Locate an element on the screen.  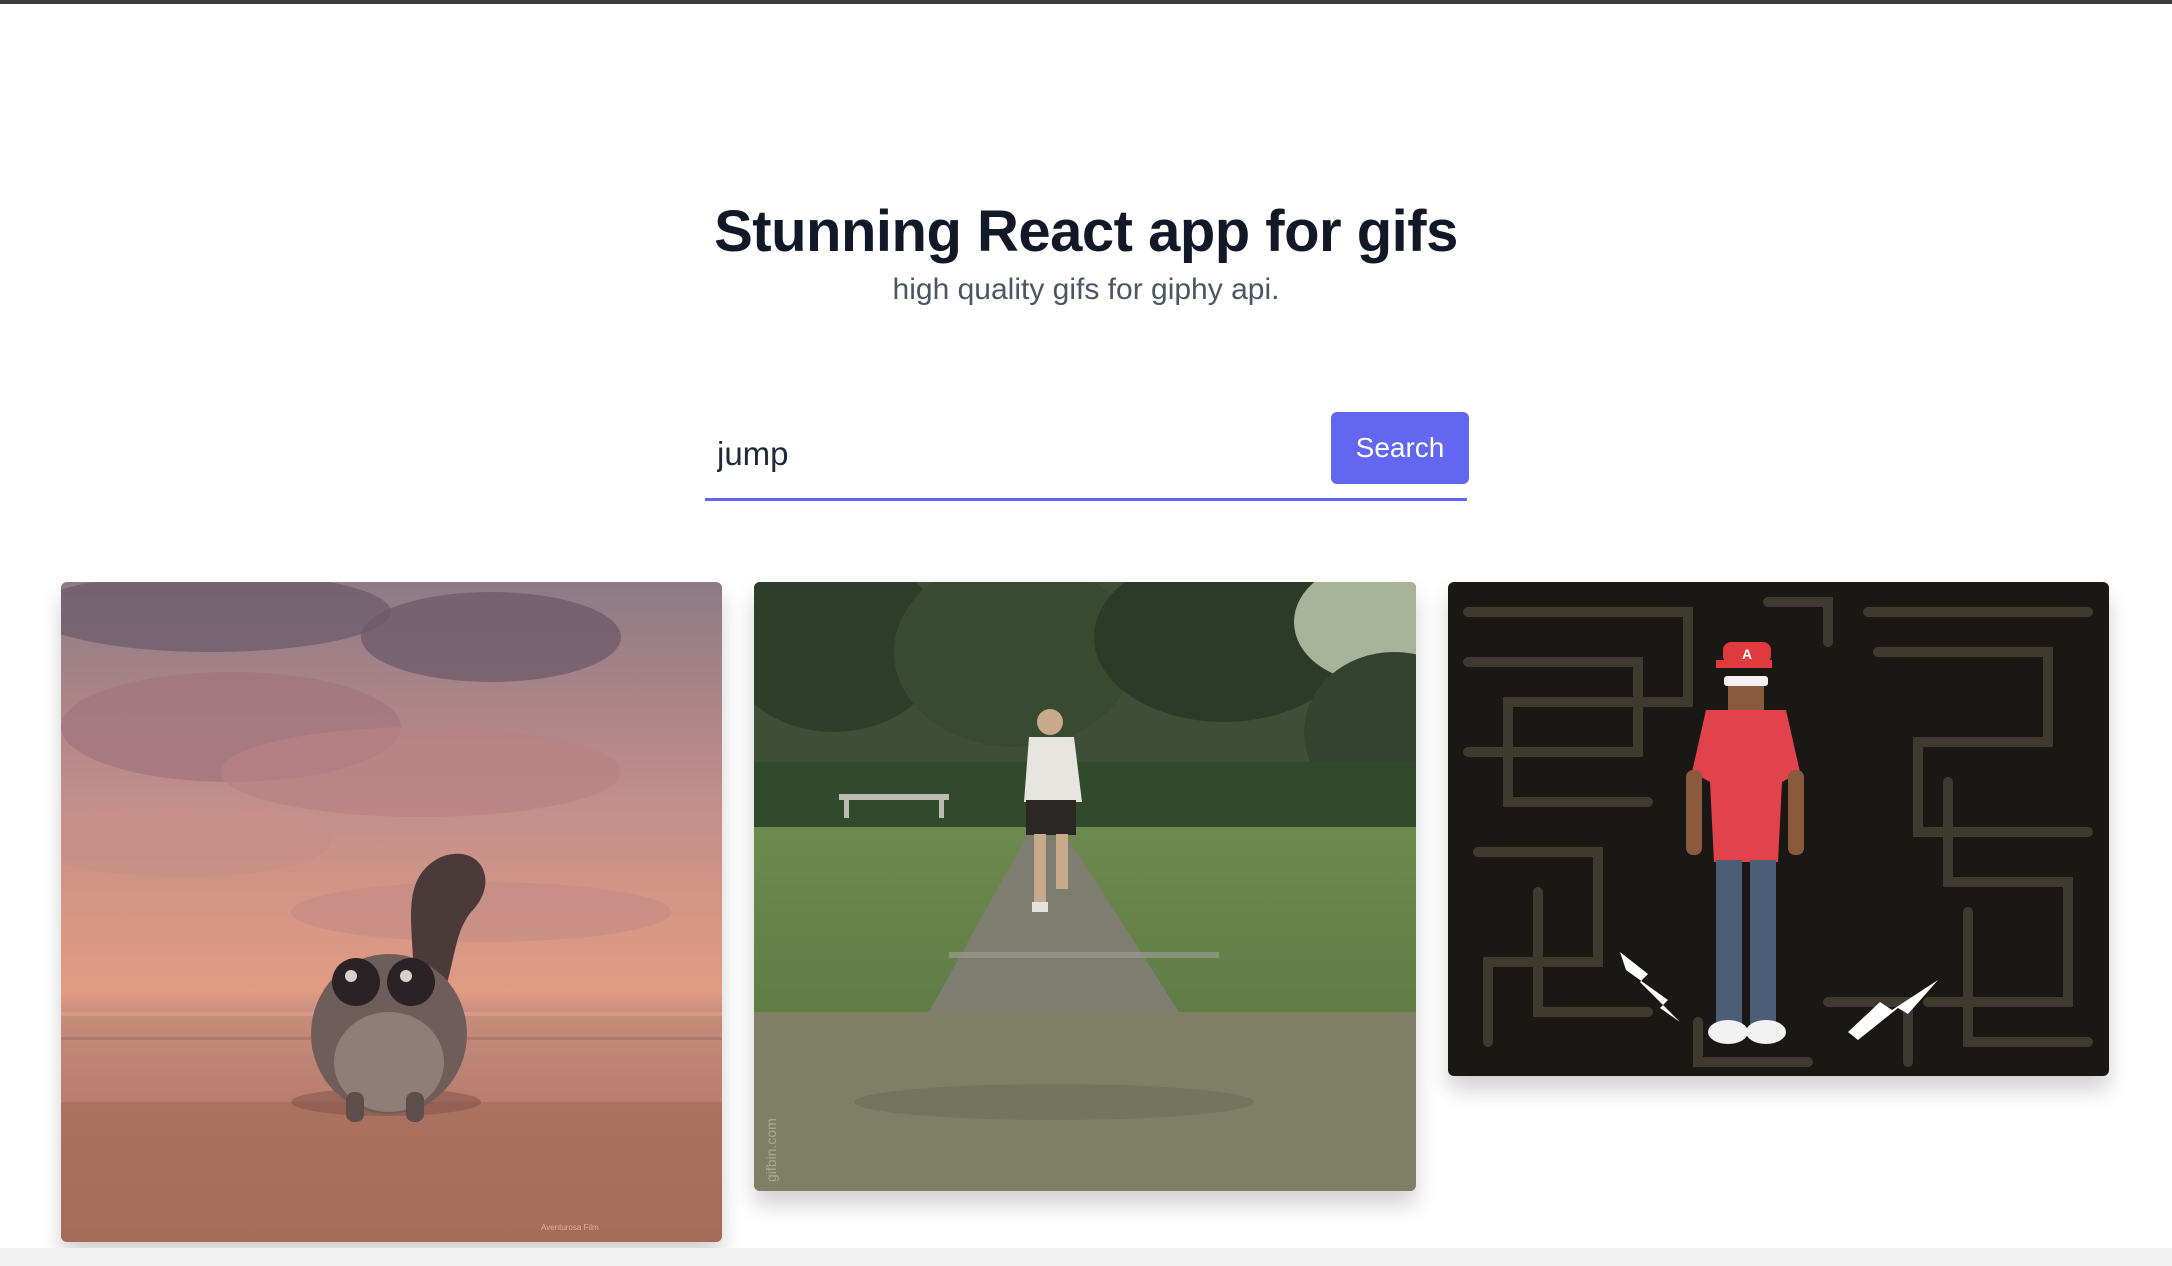
page-title: Stunning React app for gifs is located at coordinates (1086, 231).